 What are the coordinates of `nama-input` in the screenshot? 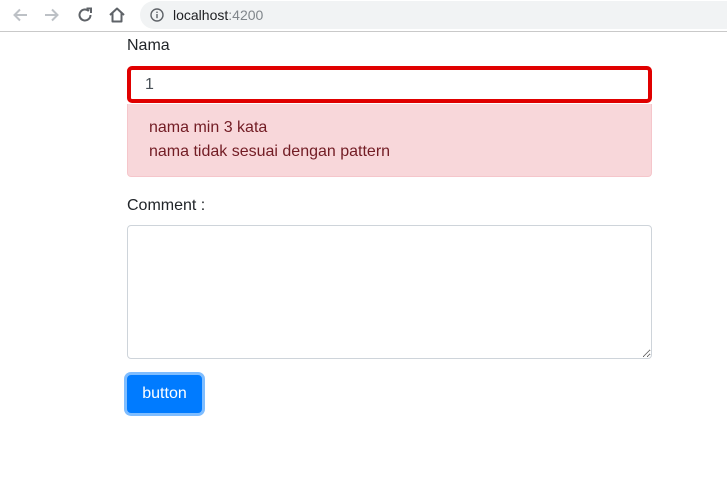 It's located at (389, 84).